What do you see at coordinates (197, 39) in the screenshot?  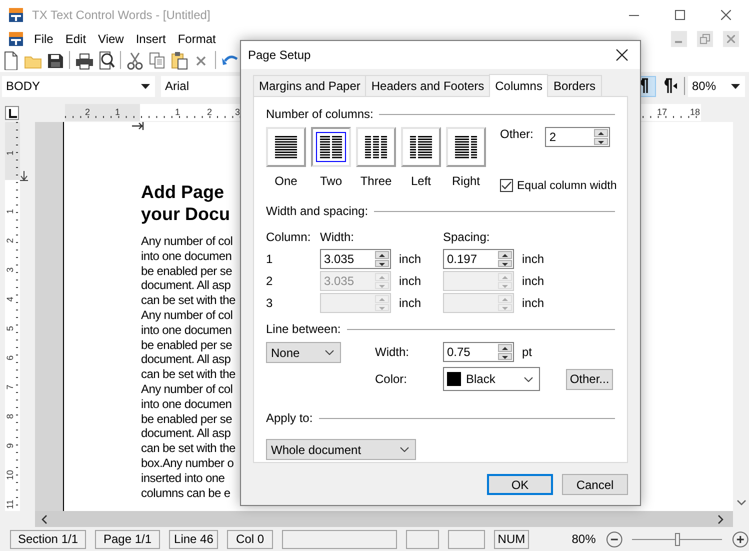 I see `menu-item: Format` at bounding box center [197, 39].